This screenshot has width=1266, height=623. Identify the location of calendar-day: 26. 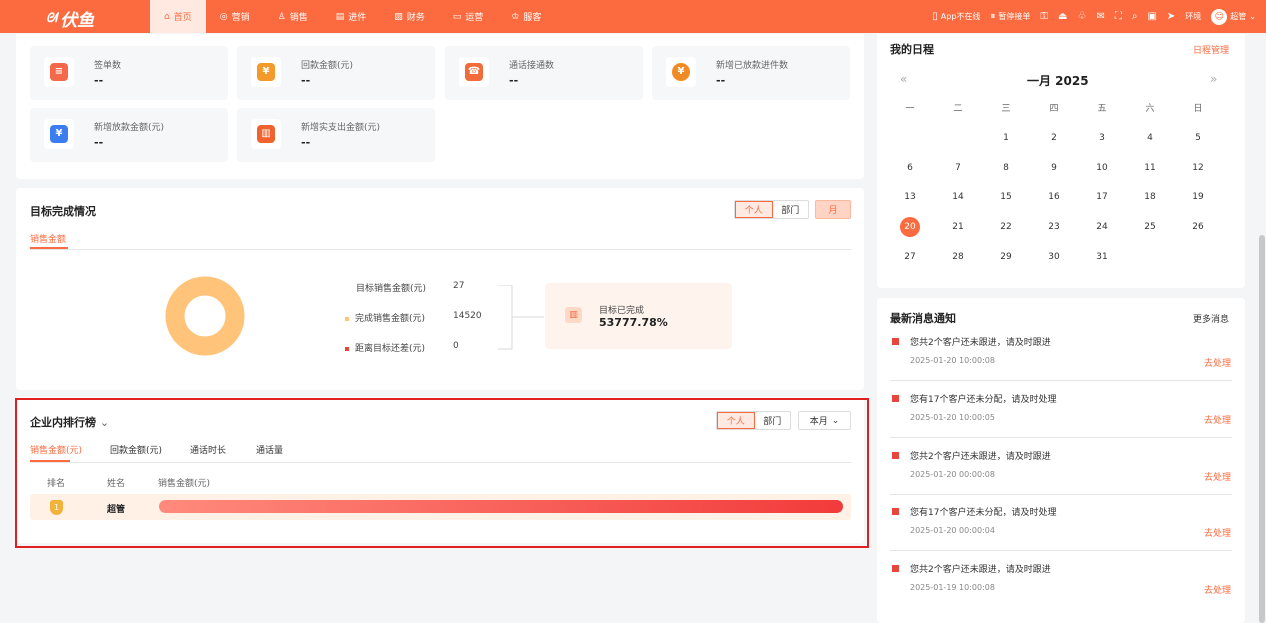
(1198, 227).